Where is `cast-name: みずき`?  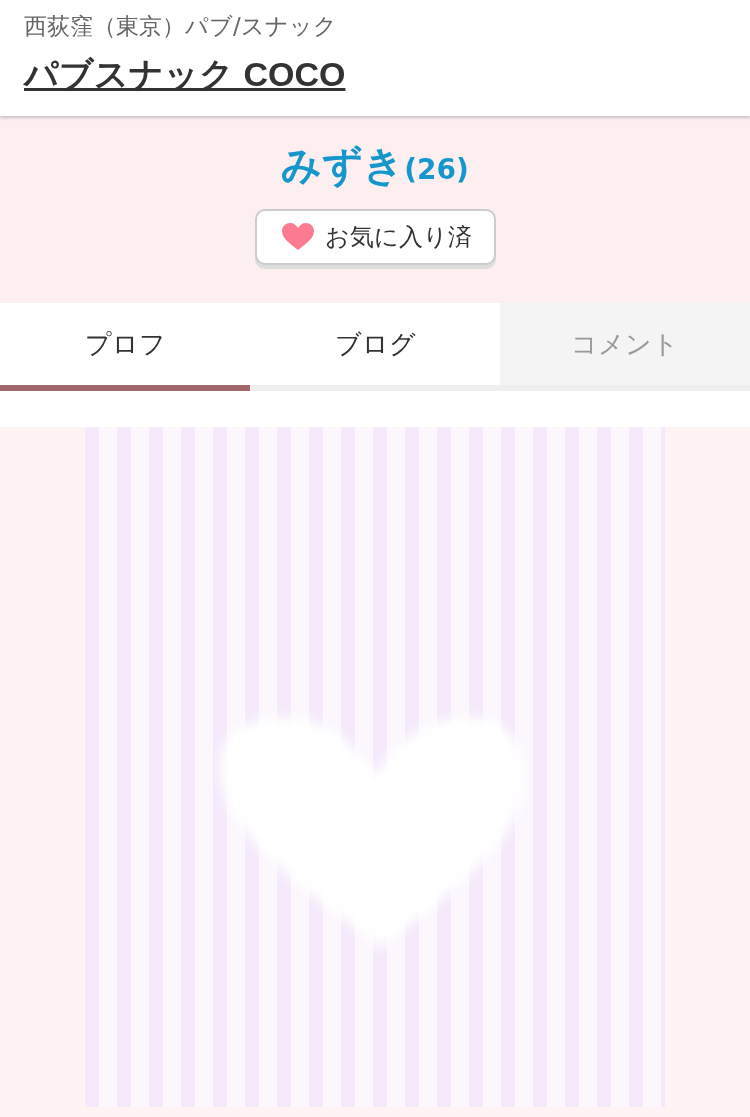 cast-name: みずき is located at coordinates (343, 165).